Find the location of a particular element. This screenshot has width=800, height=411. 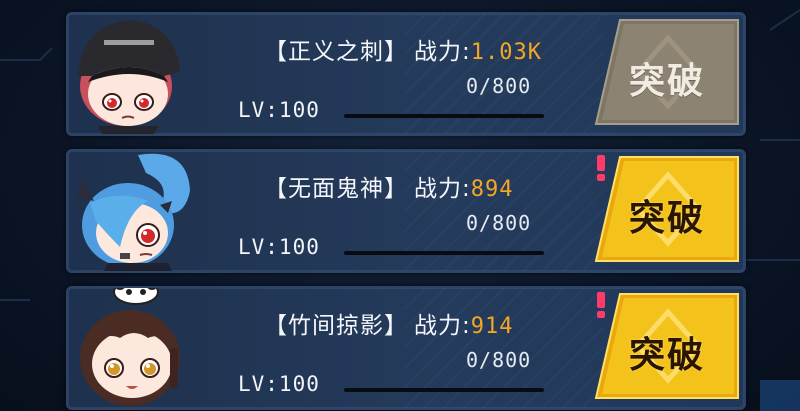

character-name: 【正义之刺】 is located at coordinates (336, 52).